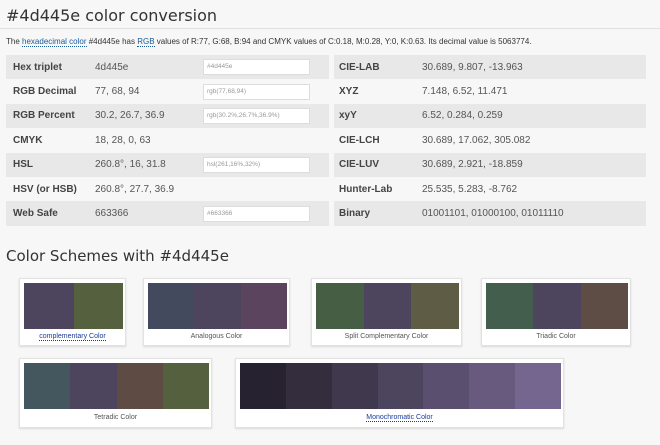 The height and width of the screenshot is (445, 660). What do you see at coordinates (378, 116) in the screenshot?
I see `format-label: xyY` at bounding box center [378, 116].